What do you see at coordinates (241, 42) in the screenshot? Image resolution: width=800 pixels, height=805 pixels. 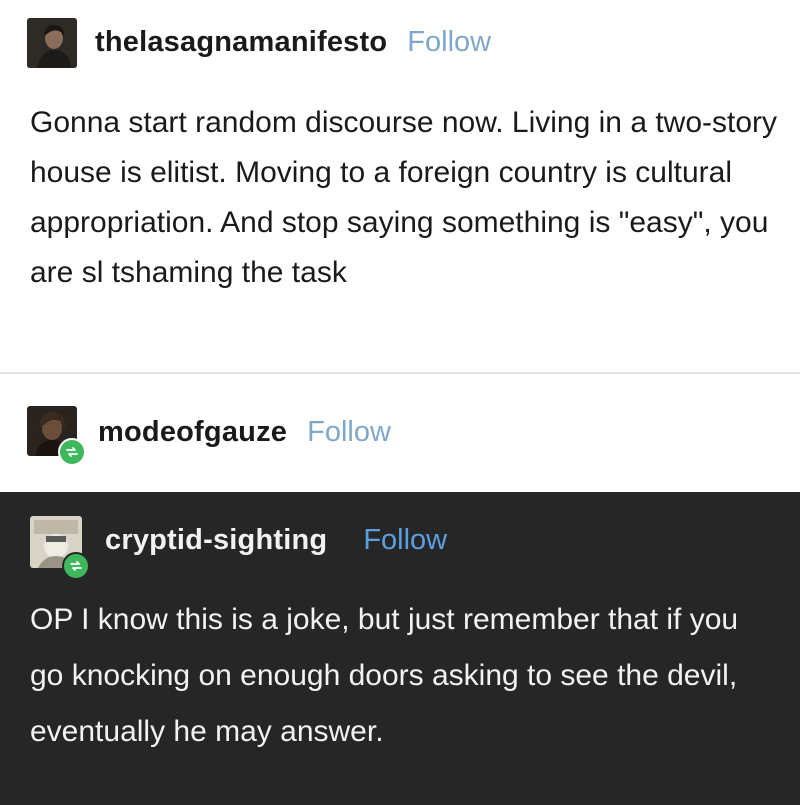 I see `username: thelasagnamanifesto` at bounding box center [241, 42].